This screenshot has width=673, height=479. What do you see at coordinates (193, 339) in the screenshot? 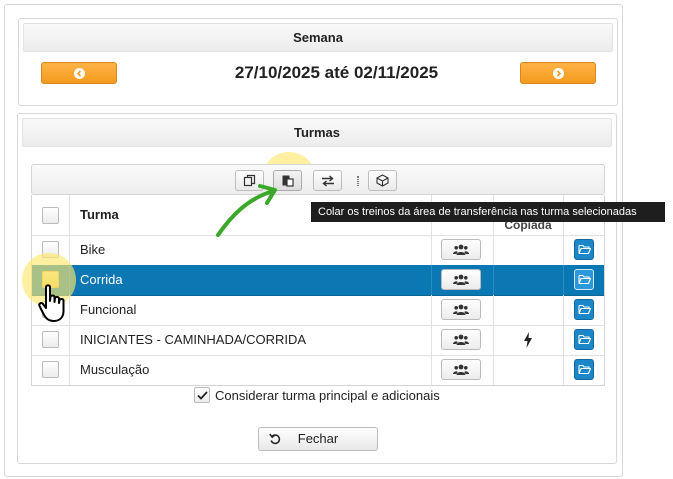
I see `row-name: INICIANTES - CAMINHADA/CORRIDA` at bounding box center [193, 339].